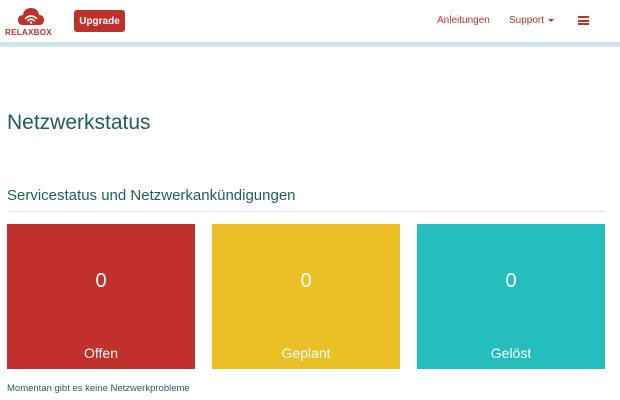  I want to click on cloud-wifi-icon, so click(31, 16).